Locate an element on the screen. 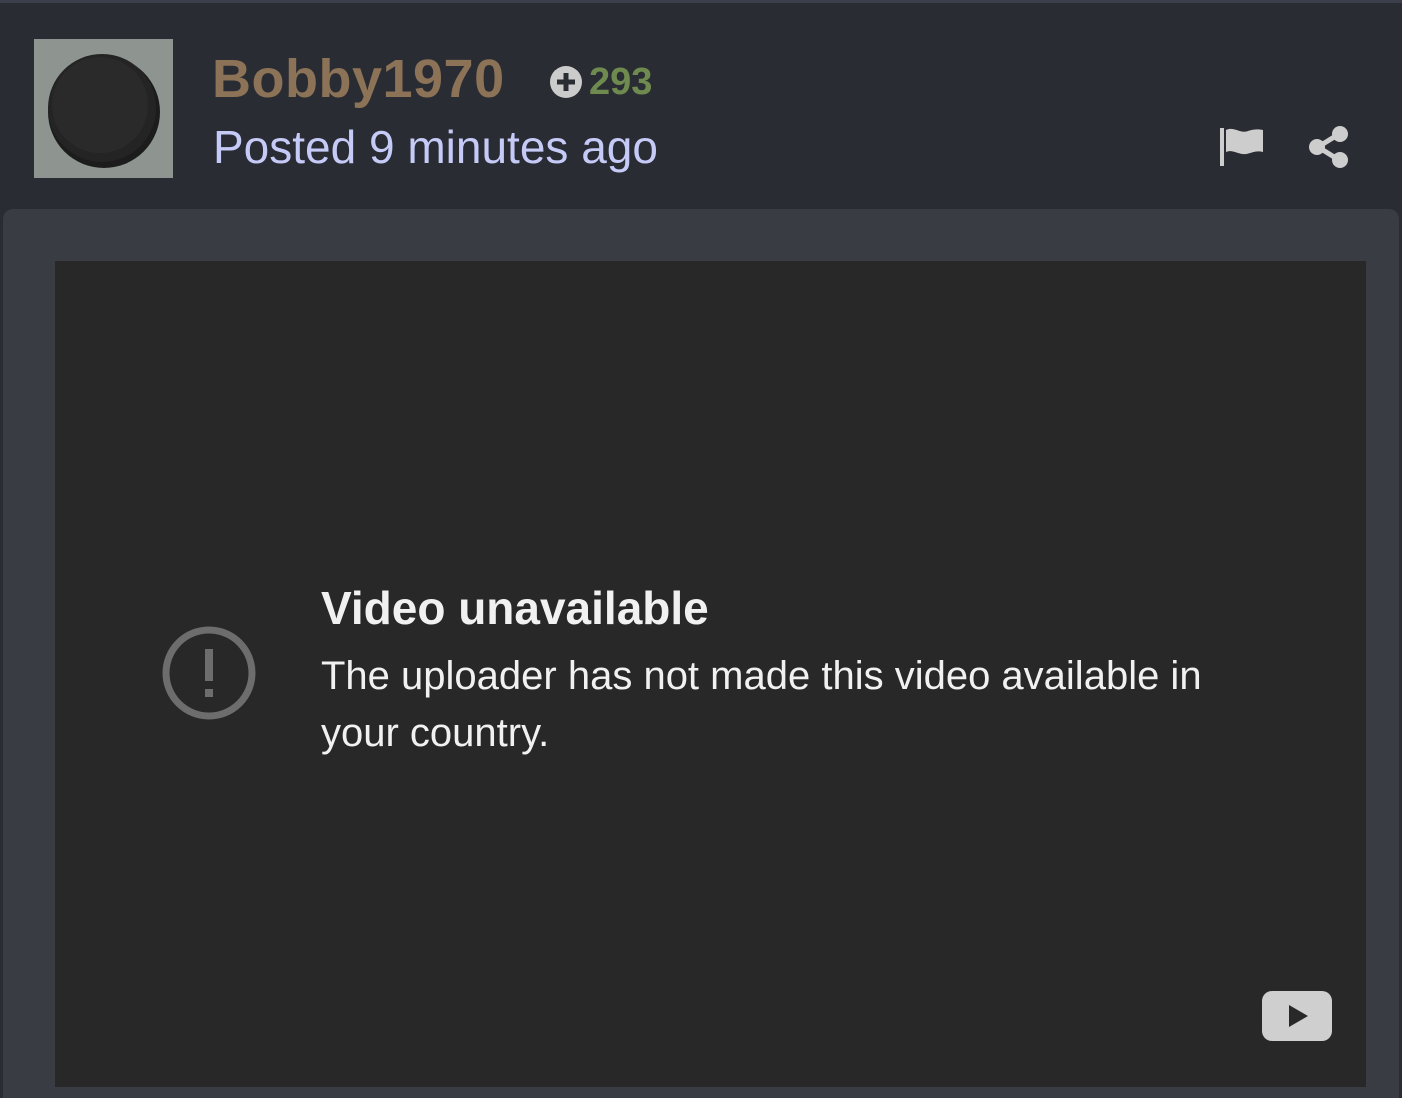  alert-circle-icon is located at coordinates (209, 673).